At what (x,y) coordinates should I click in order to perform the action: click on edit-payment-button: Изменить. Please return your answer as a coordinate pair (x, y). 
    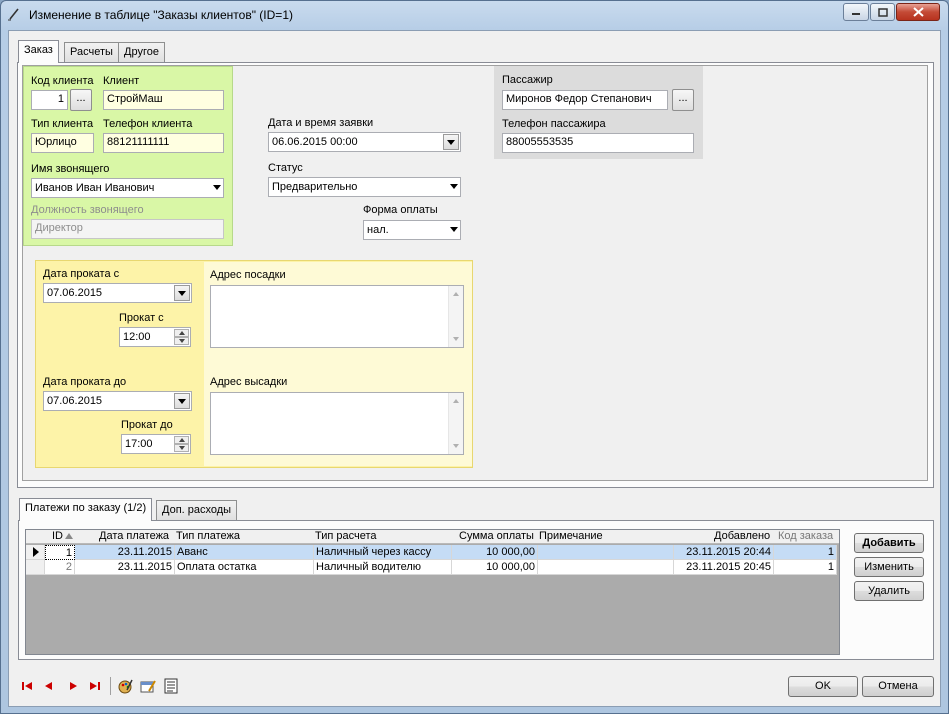
    Looking at the image, I should click on (889, 567).